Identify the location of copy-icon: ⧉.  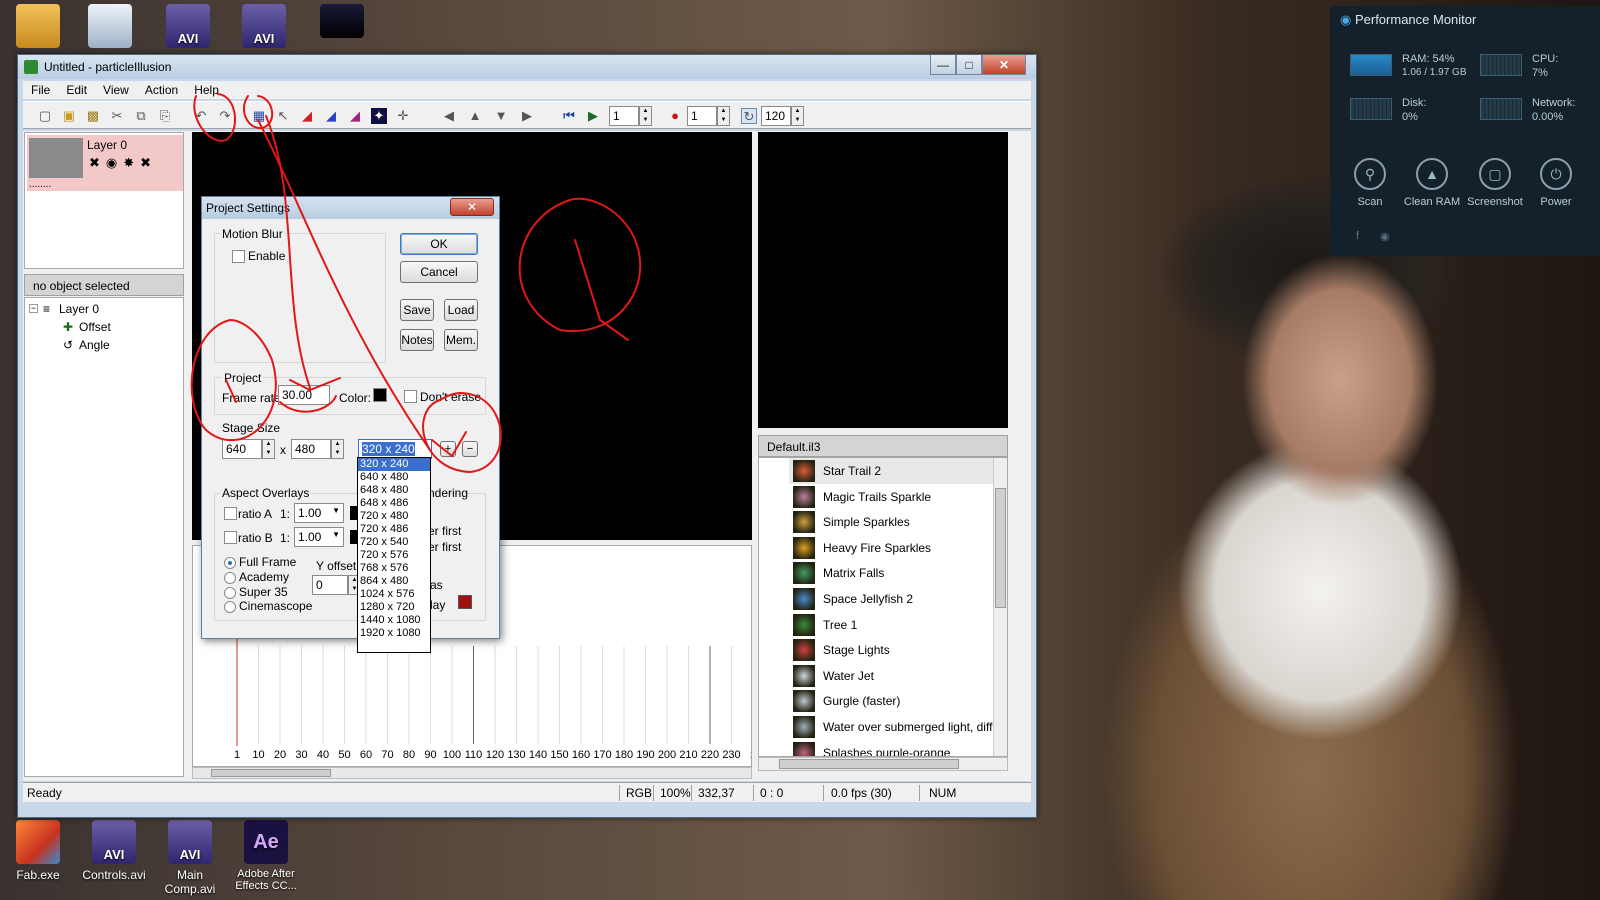
(141, 116).